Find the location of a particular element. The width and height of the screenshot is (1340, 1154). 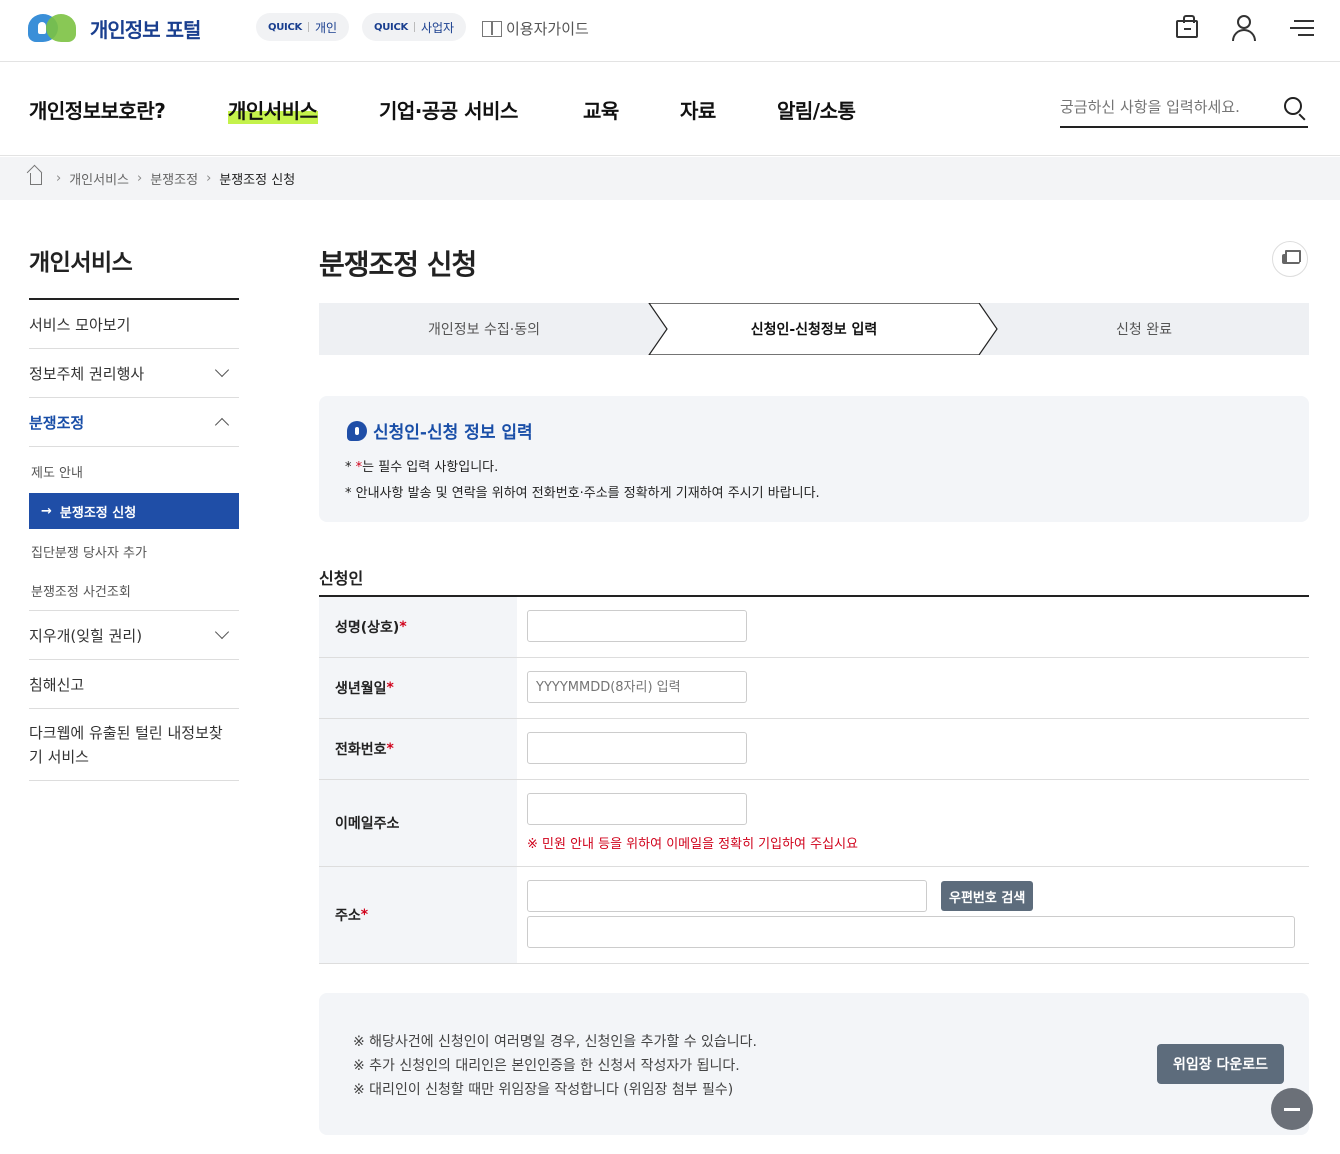

search-icon is located at coordinates (1293, 106).